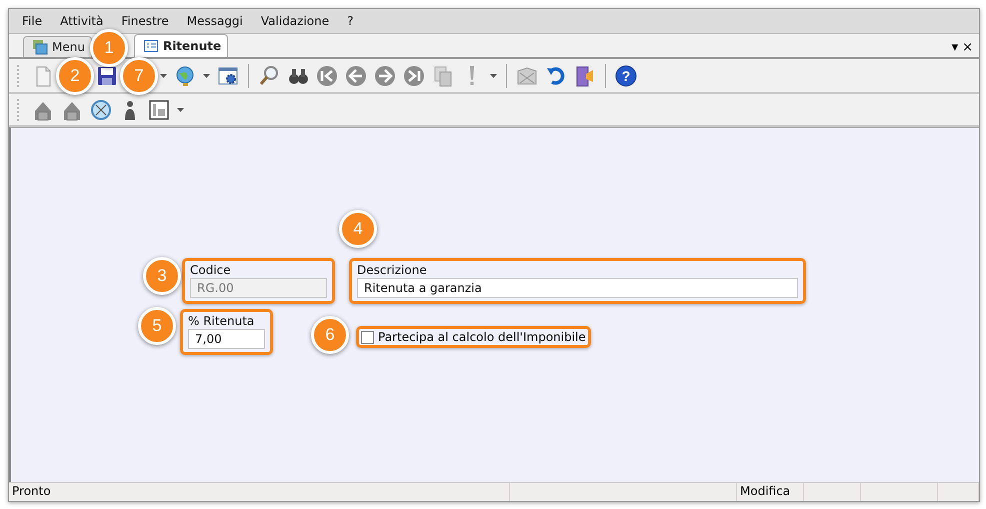 The height and width of the screenshot is (509, 986). I want to click on help-button: ?, so click(626, 76).